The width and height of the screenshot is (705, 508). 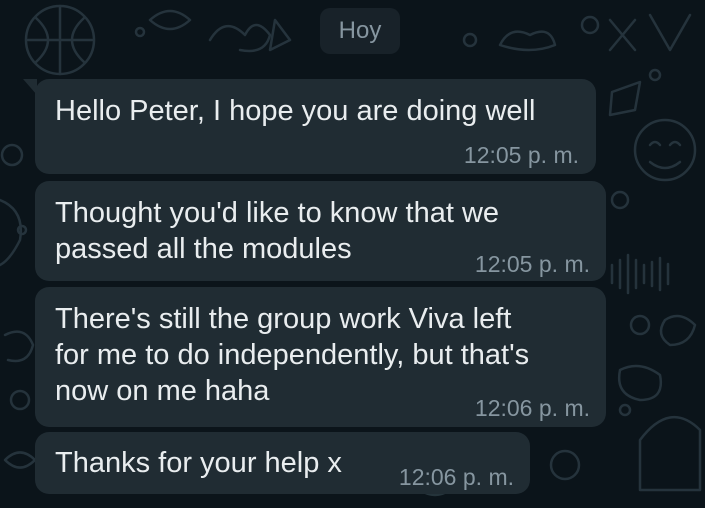 I want to click on message-text: Hello Peter, I hope you are doing well, so click(x=295, y=111).